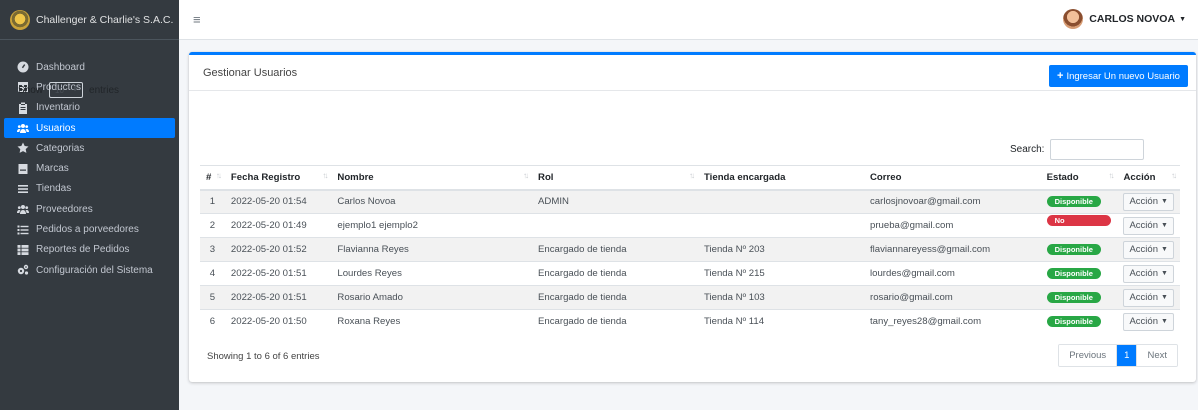  I want to click on show-label: Show, so click(31, 90).